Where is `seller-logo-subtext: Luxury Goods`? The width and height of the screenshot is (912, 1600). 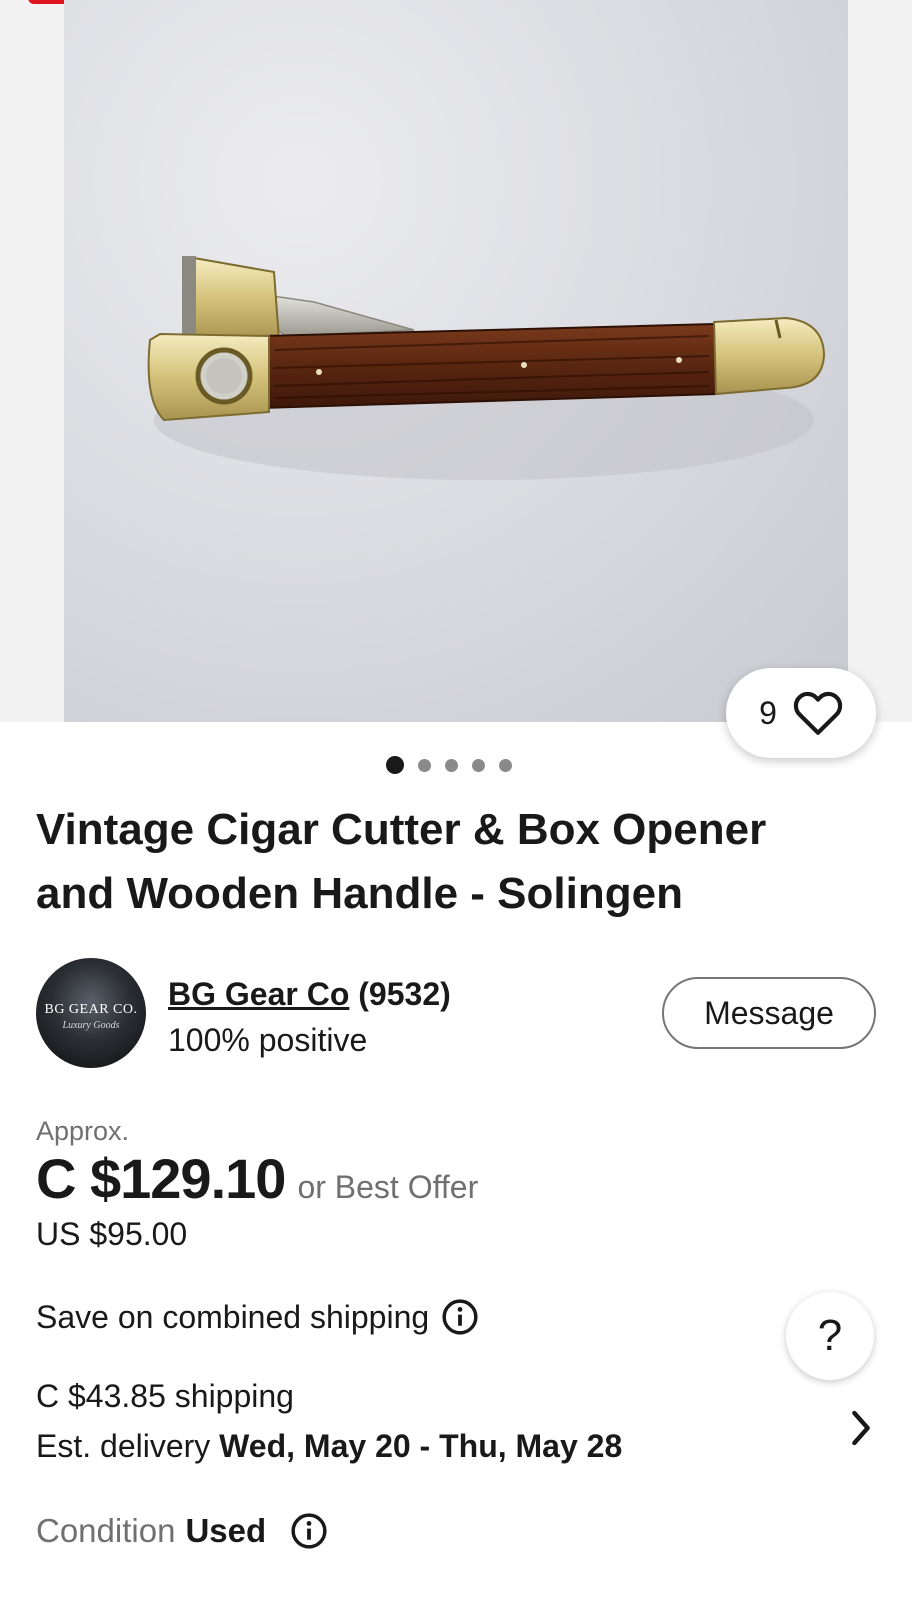 seller-logo-subtext: Luxury Goods is located at coordinates (91, 1025).